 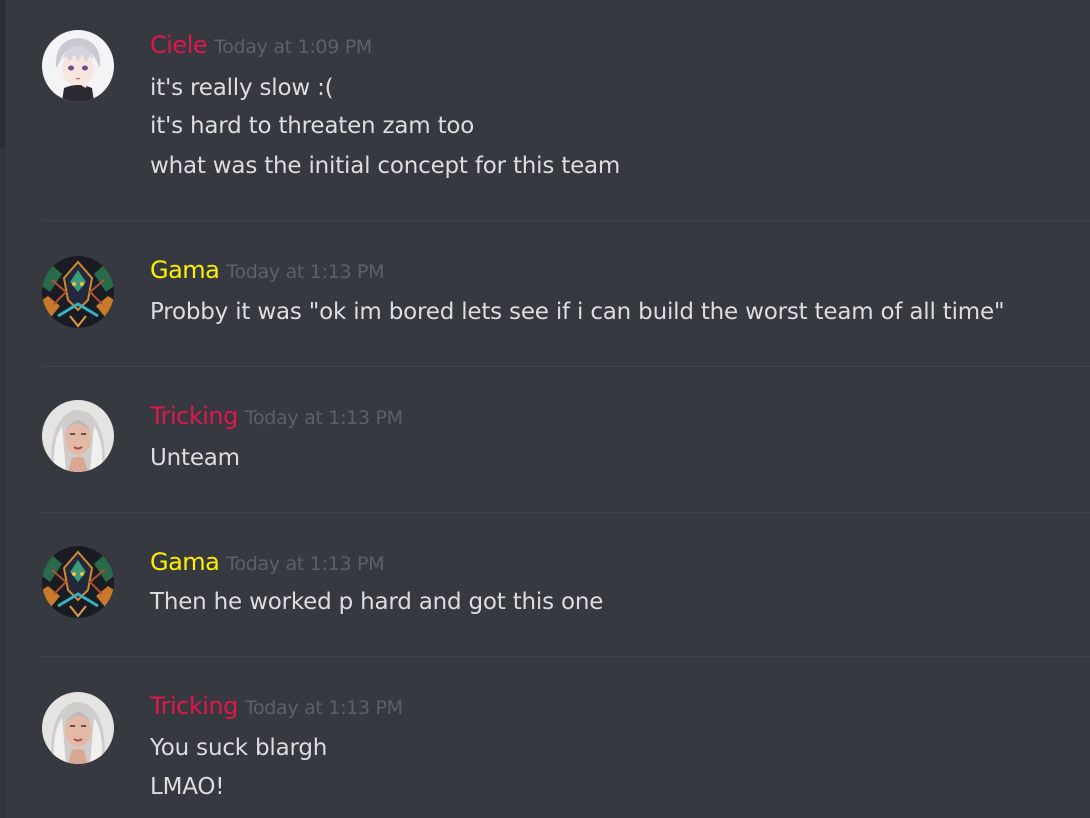 I want to click on channel-scrollbar, so click(x=3, y=409).